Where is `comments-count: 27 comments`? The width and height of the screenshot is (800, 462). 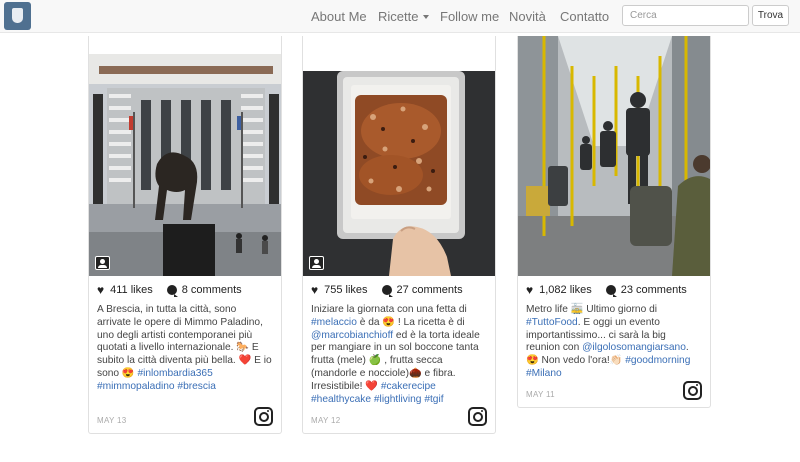
comments-count: 27 comments is located at coordinates (429, 290).